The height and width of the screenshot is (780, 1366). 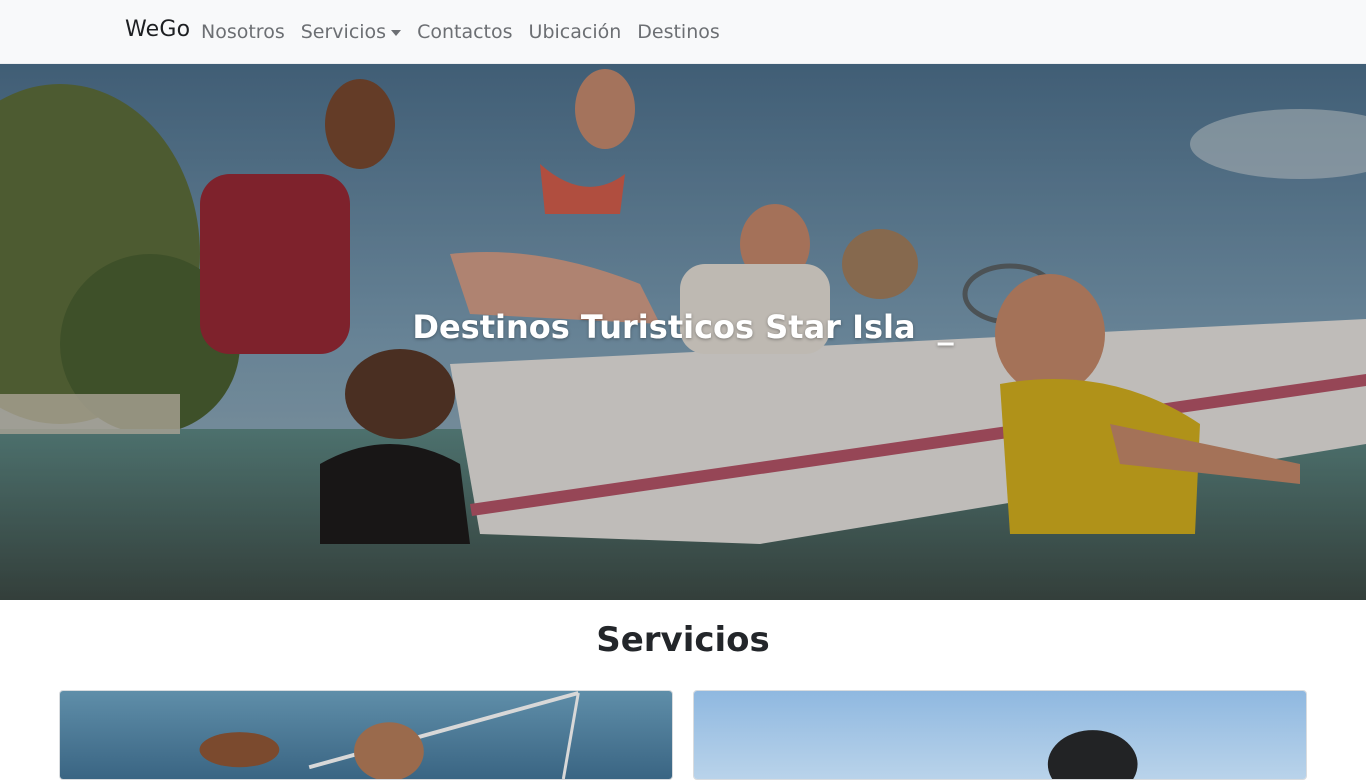 What do you see at coordinates (343, 32) in the screenshot?
I see `nav-item-servicios-label: Servicios` at bounding box center [343, 32].